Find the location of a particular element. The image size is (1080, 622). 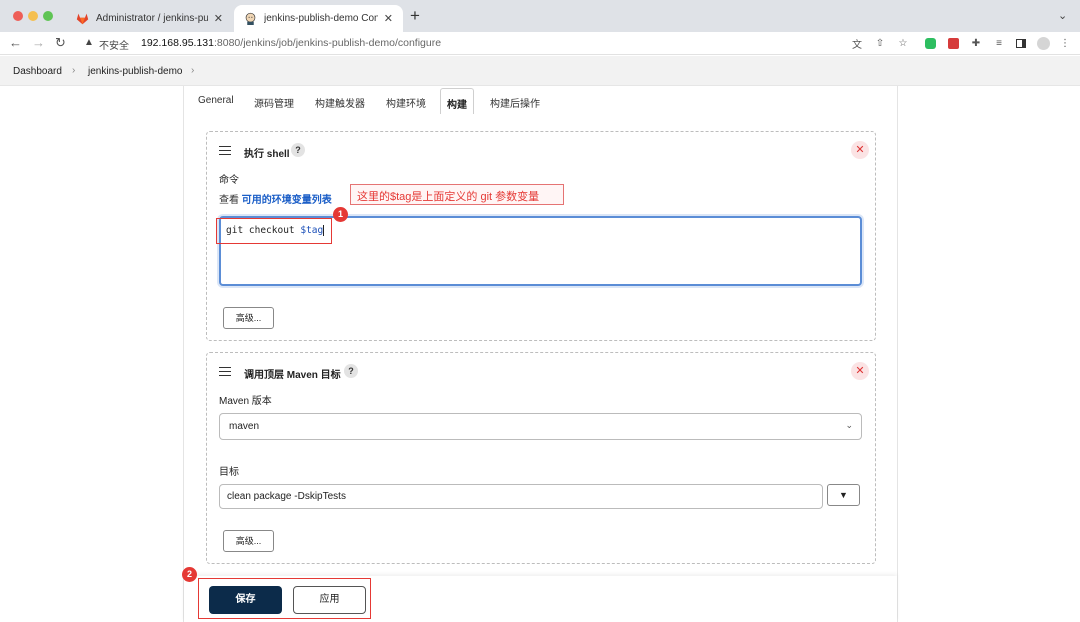

breadcrumb: Dashboard › jenkins-publish-demo › is located at coordinates (540, 71).